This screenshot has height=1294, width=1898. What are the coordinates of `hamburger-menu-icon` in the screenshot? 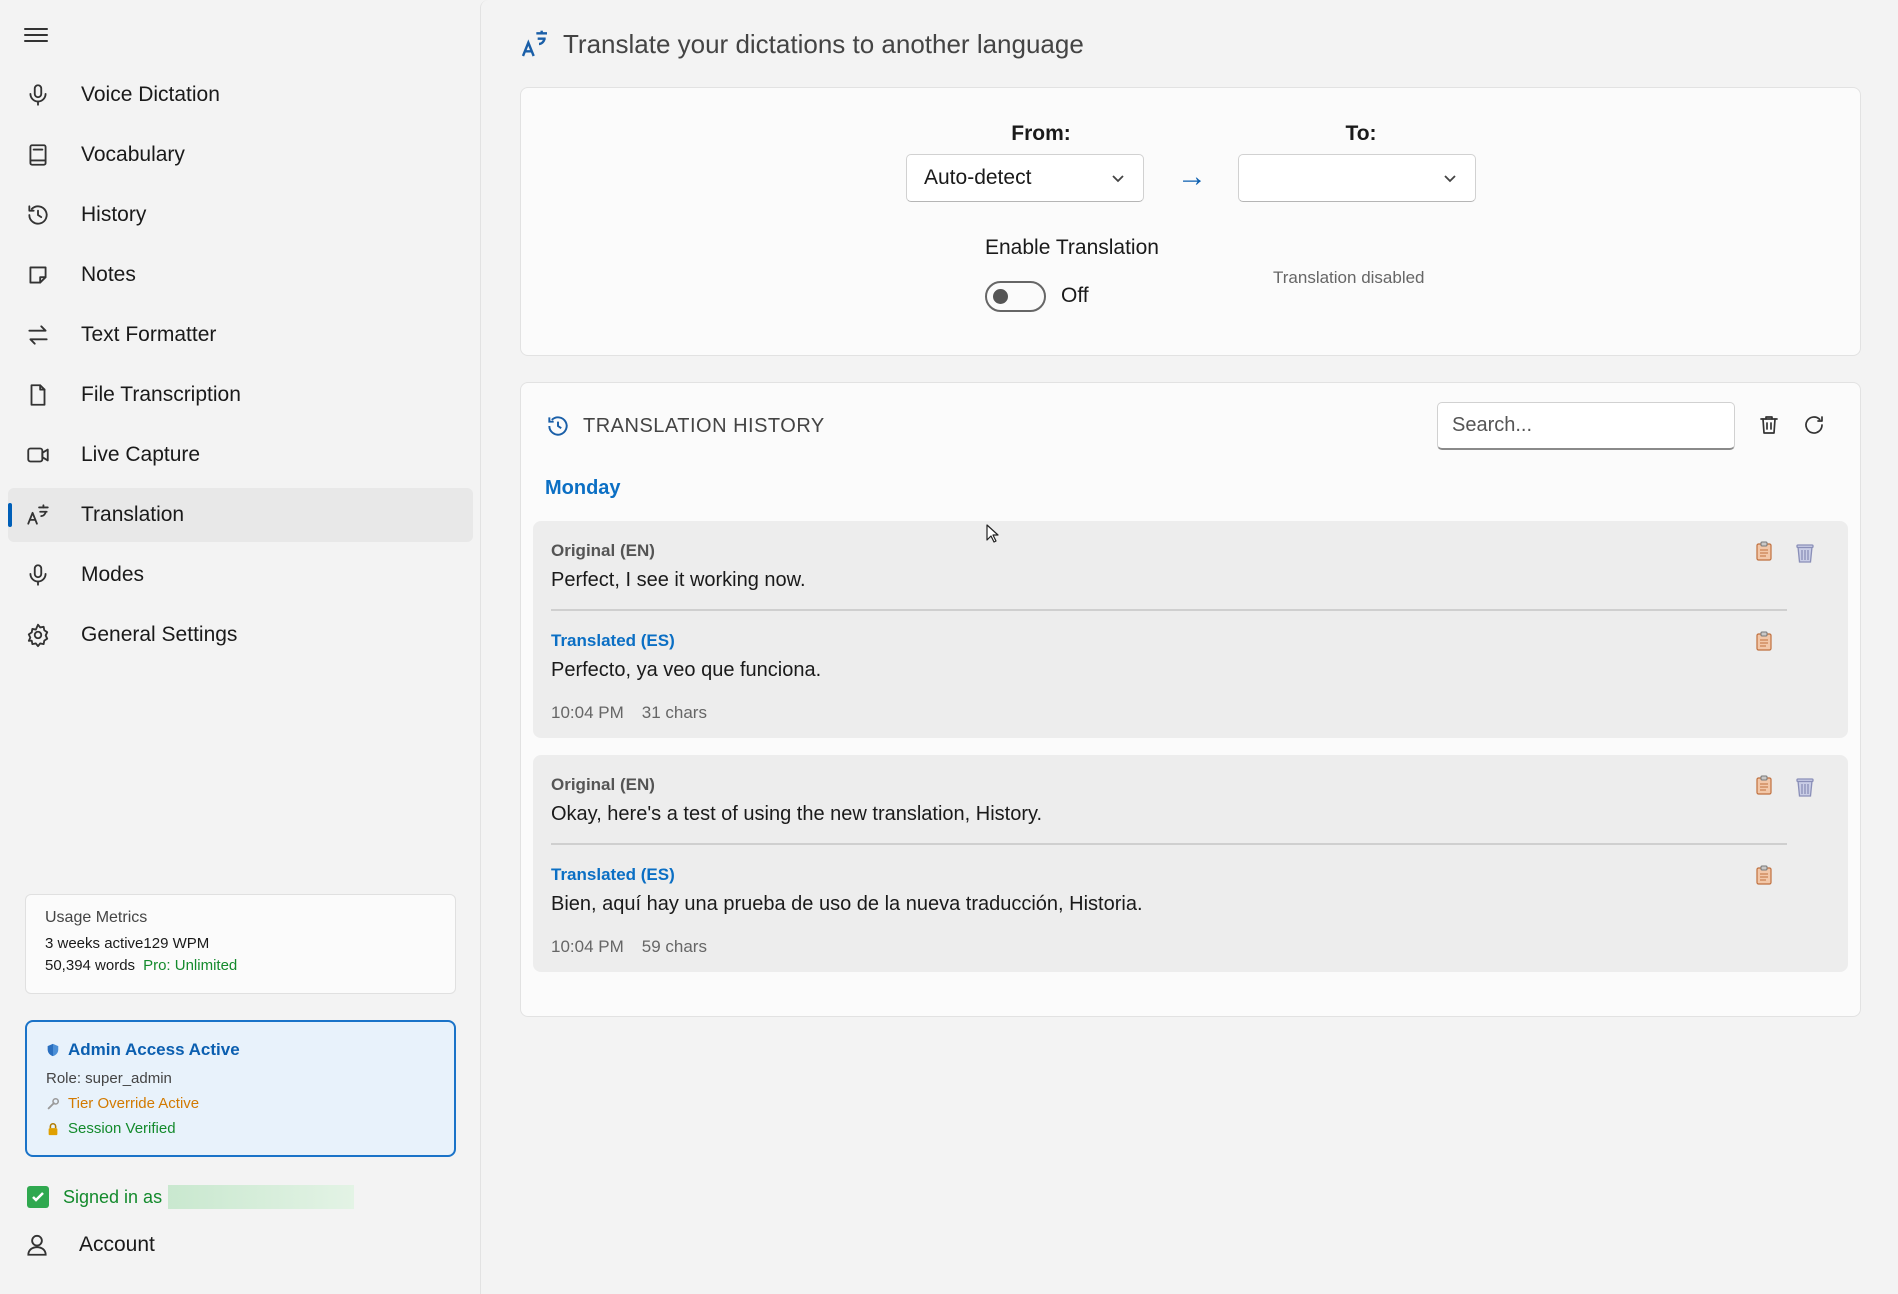 It's located at (36, 36).